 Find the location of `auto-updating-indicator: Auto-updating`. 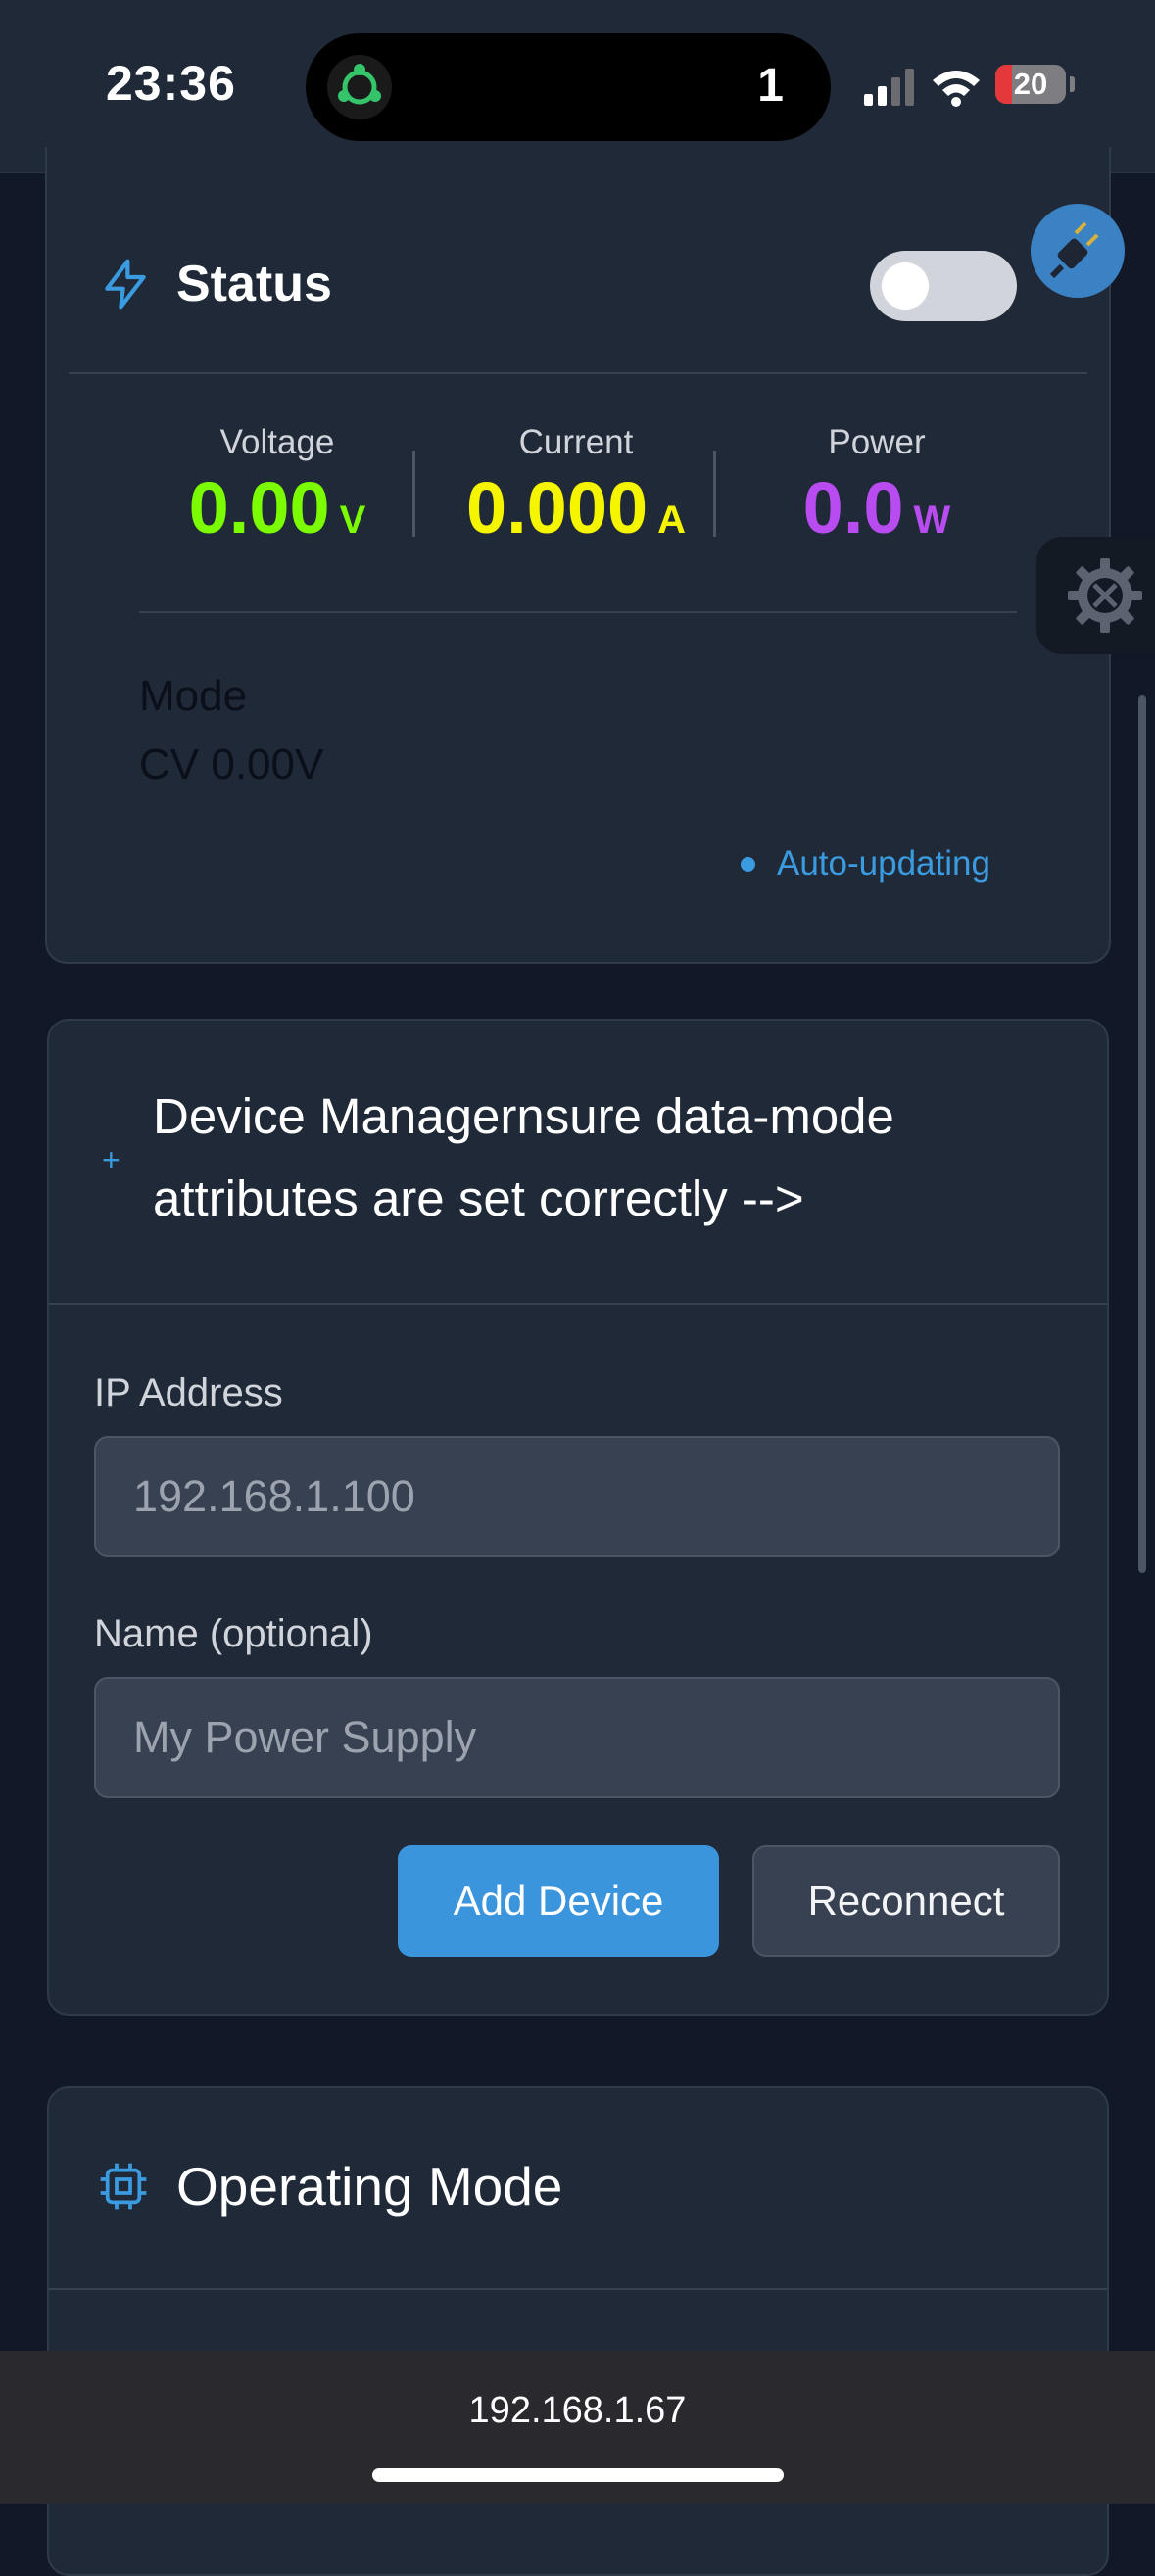

auto-updating-indicator: Auto-updating is located at coordinates (866, 864).